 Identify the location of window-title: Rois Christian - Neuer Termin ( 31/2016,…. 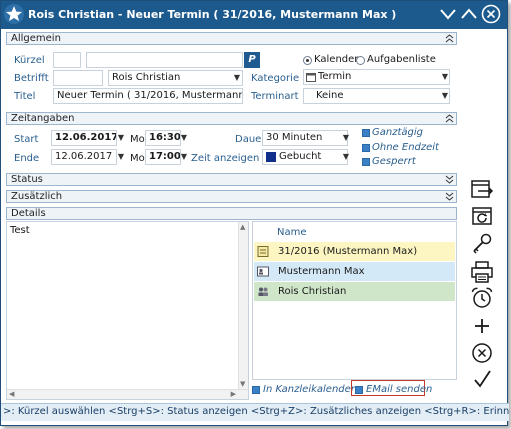
(212, 14).